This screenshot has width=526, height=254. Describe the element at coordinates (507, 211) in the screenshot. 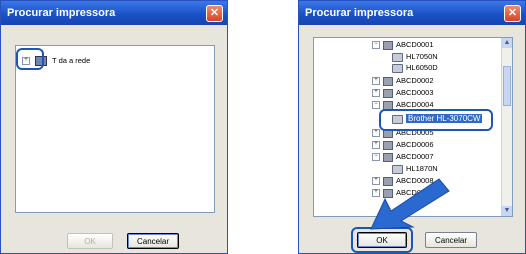

I see `scroll-down-icon: ▼` at that location.